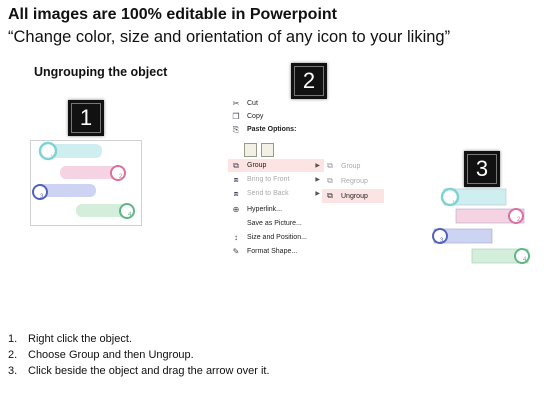 This screenshot has width=560, height=420. Describe the element at coordinates (236, 103) in the screenshot. I see `scissors-icon: ✂` at that location.